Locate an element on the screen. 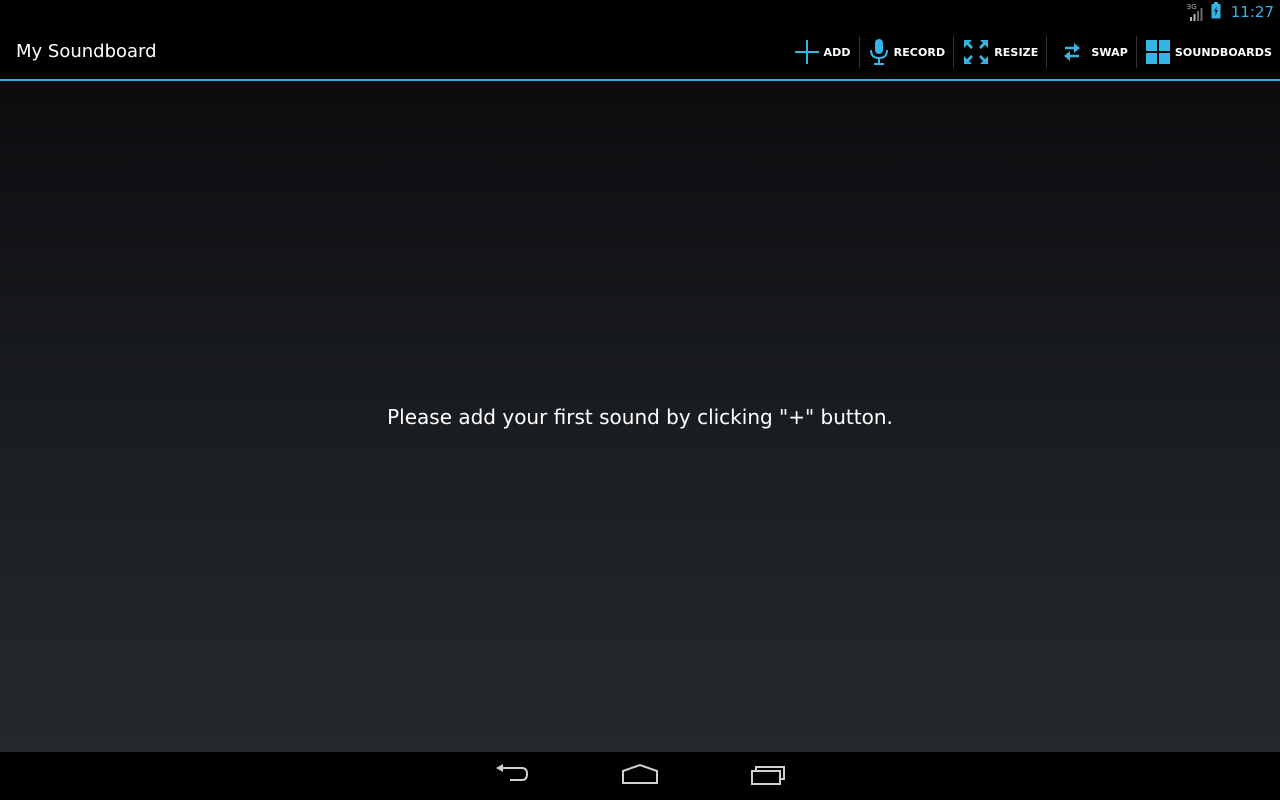 The height and width of the screenshot is (800, 1280). soundboards-label: SOUNDBOARDS is located at coordinates (1223, 52).